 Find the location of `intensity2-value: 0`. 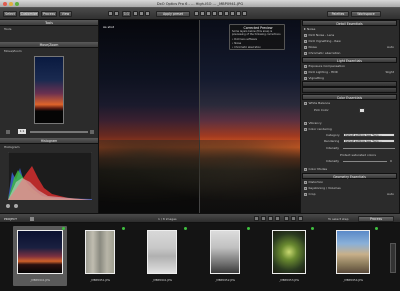

intensity2-value: 0 is located at coordinates (391, 161).